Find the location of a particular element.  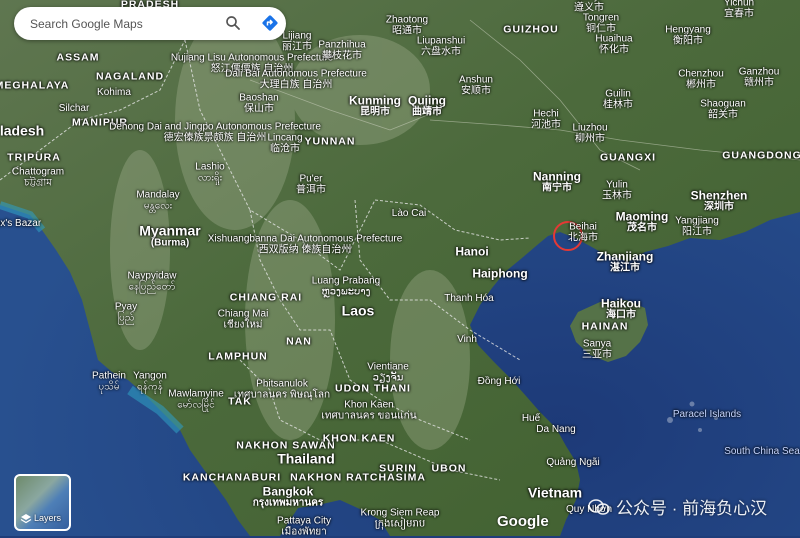

map-label-mawlamyine: Mawlamyine မော်လမြိုင် is located at coordinates (196, 400).